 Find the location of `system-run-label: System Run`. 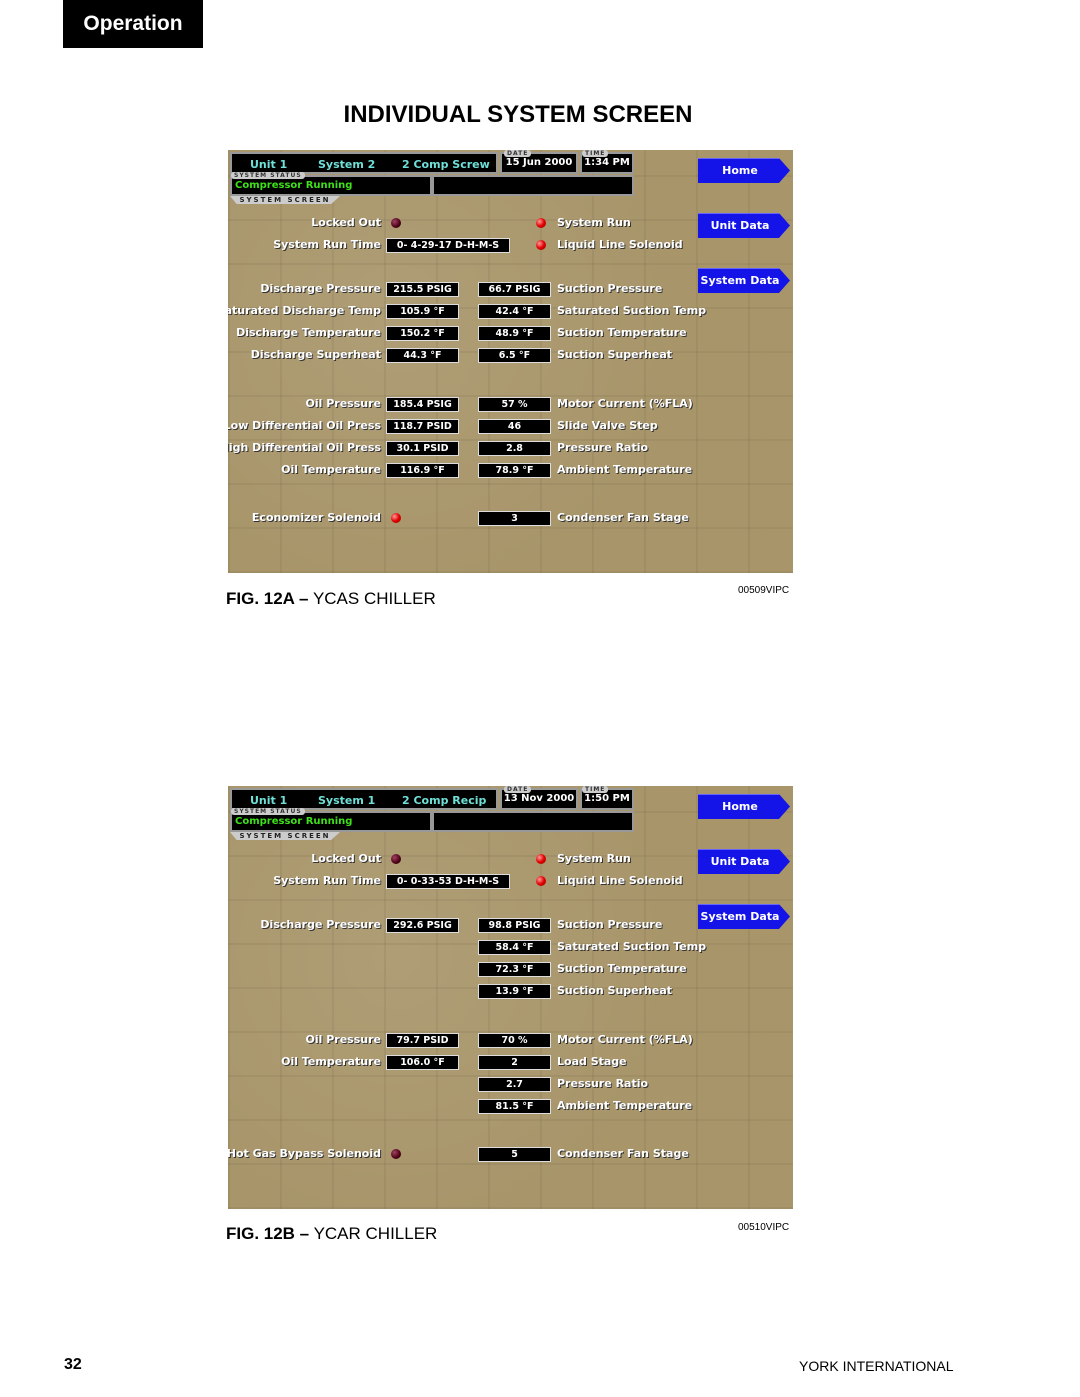

system-run-label: System Run is located at coordinates (594, 222).